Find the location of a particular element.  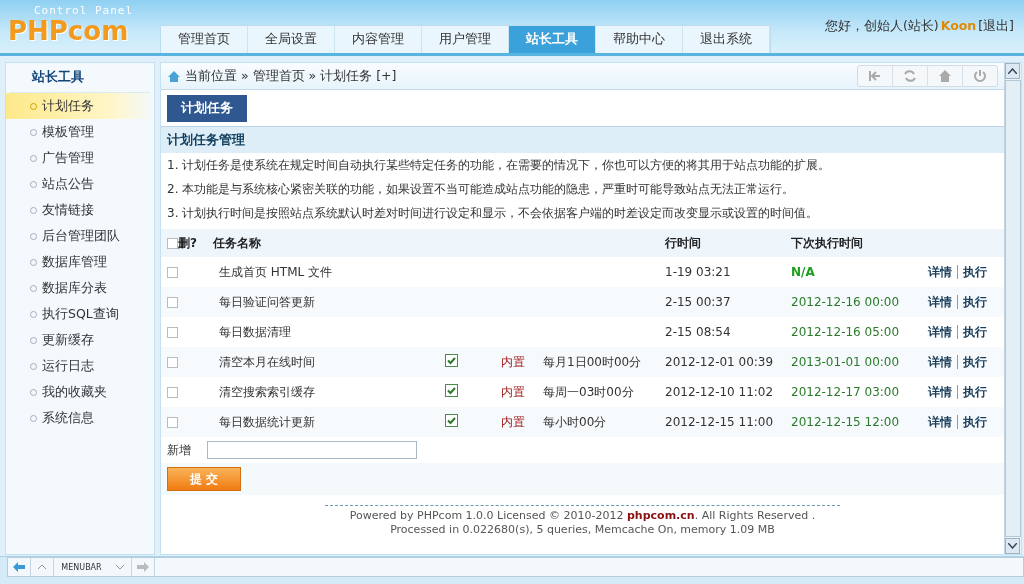

table-cell: 2012-12-10 11:02 is located at coordinates (719, 392).